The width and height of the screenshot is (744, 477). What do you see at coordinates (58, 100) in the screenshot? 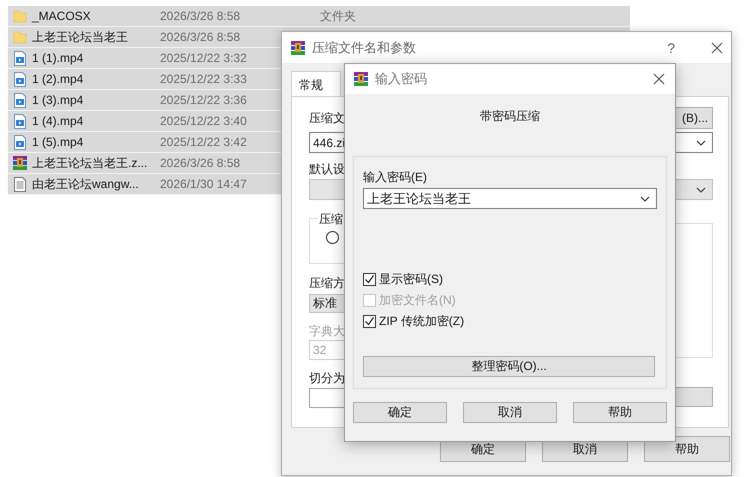
I see `file-name: 1 (3).mp4` at bounding box center [58, 100].